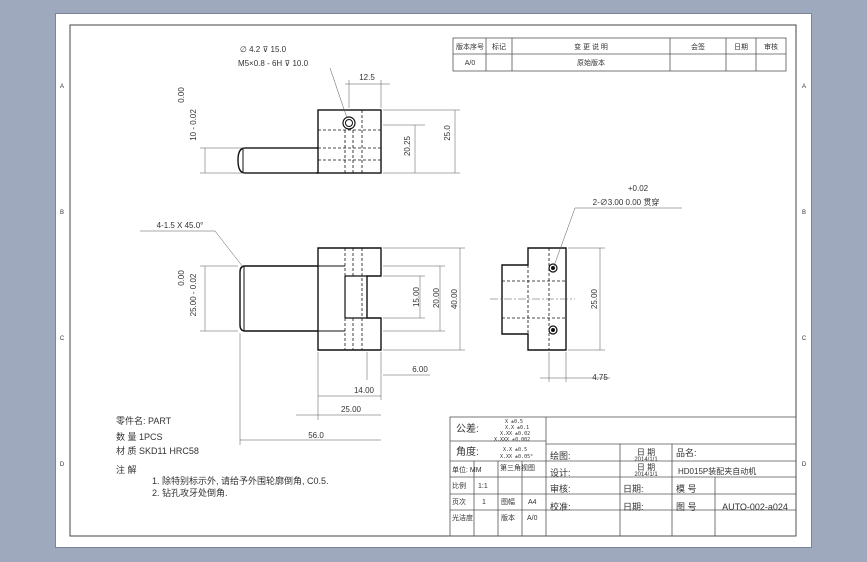  I want to click on drawing-no-label: 图 号, so click(686, 507).